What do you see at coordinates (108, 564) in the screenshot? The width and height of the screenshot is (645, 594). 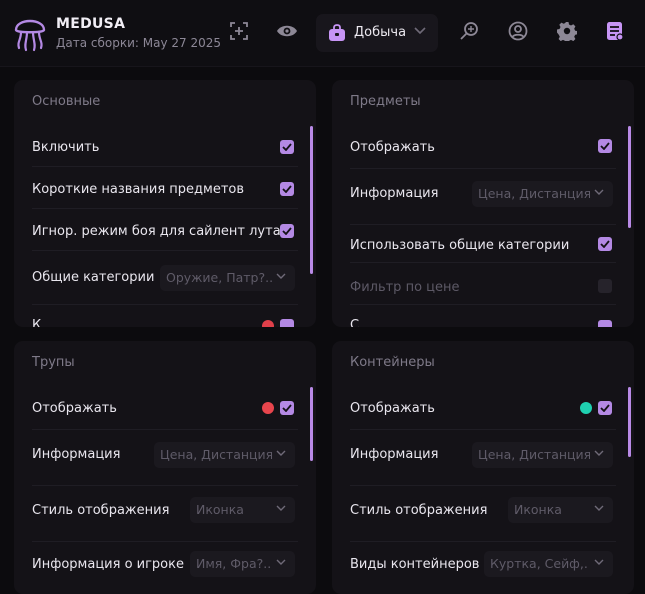 I see `row-label: Информация о игроке` at bounding box center [108, 564].